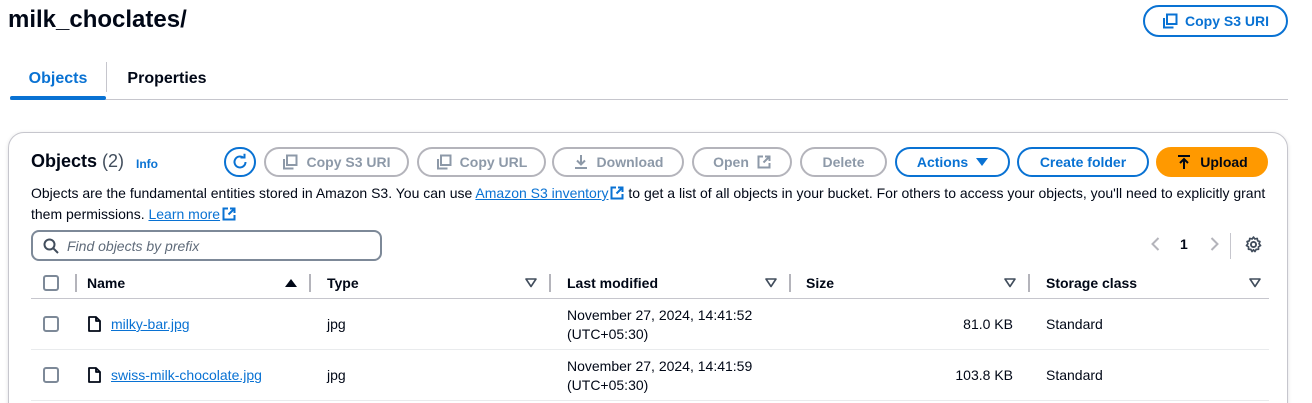 The width and height of the screenshot is (1312, 403). I want to click on file-size: 81.0 KB, so click(988, 324).